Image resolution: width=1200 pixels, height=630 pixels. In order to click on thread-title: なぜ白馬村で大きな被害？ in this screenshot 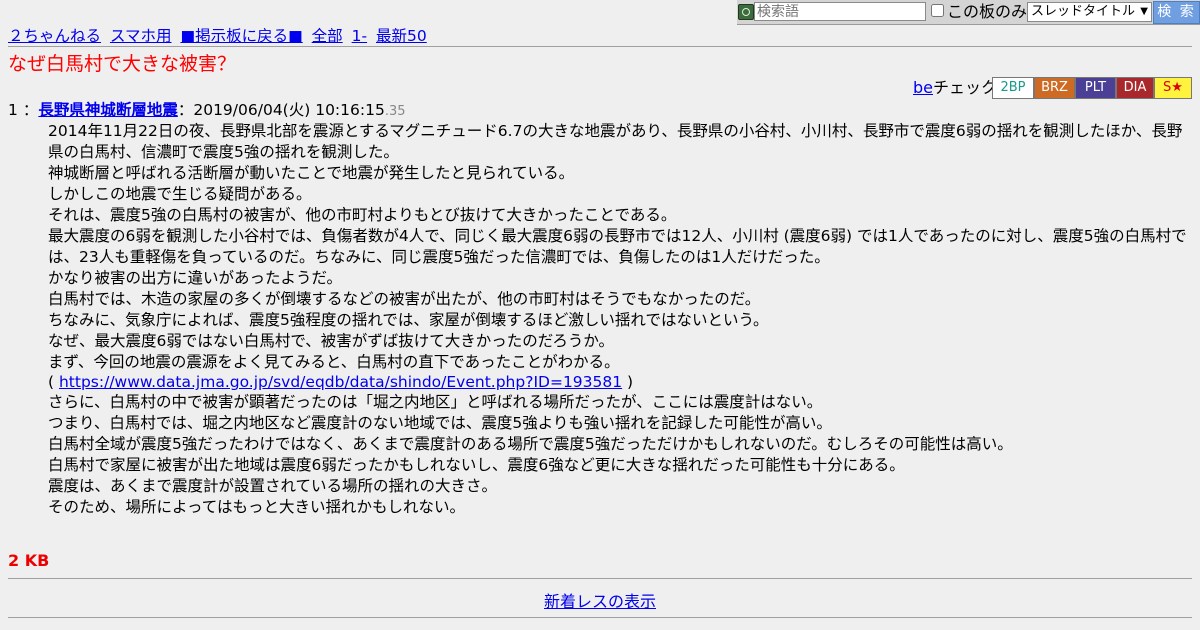, I will do `click(122, 64)`.